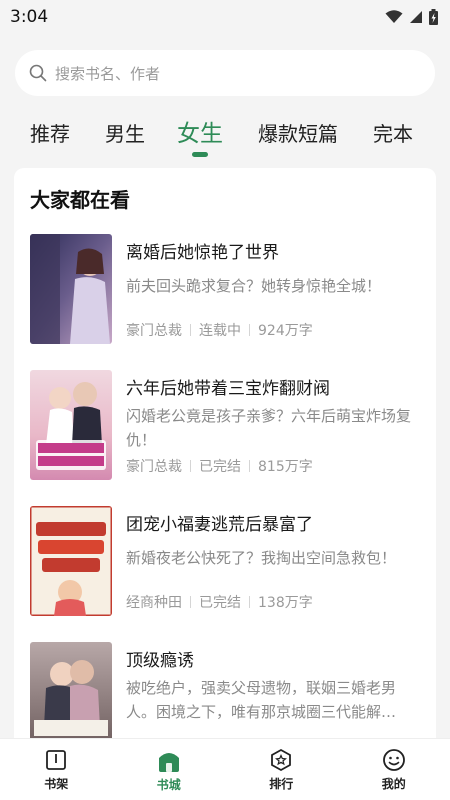 This screenshot has width=450, height=800. Describe the element at coordinates (50, 134) in the screenshot. I see `tab-recommend: 推荐` at that location.